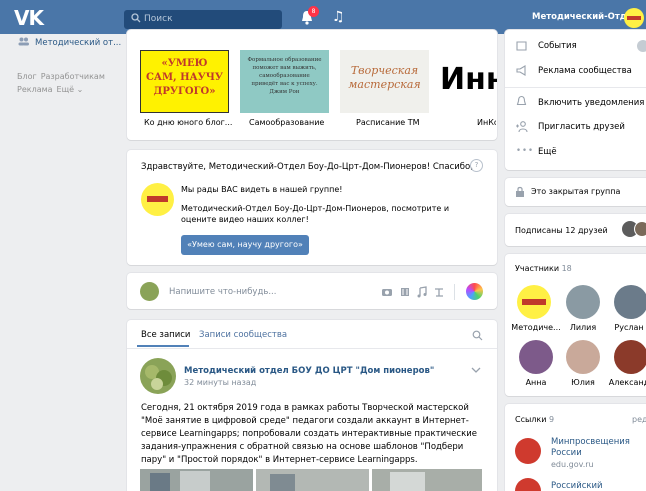 The width and height of the screenshot is (646, 491). I want to click on video-thumb: Творческая мастерская, so click(384, 81).